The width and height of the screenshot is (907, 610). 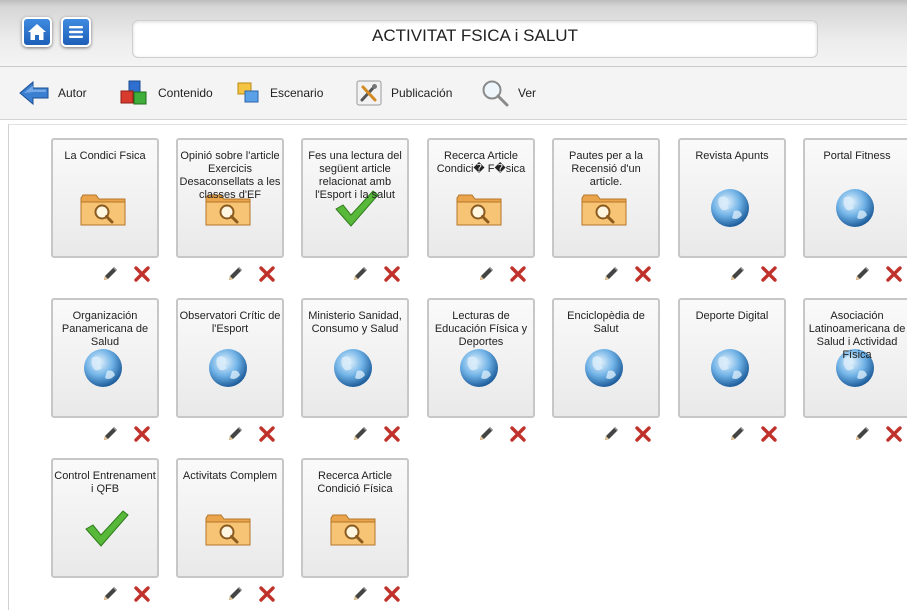 I want to click on resource-card: La Condici Fsica, so click(x=105, y=198).